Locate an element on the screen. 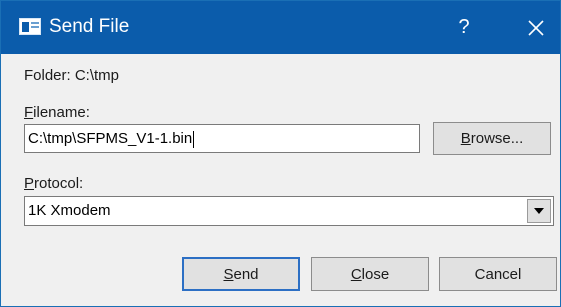 The image size is (561, 307). filename-label-text: ilename: is located at coordinates (61, 112).